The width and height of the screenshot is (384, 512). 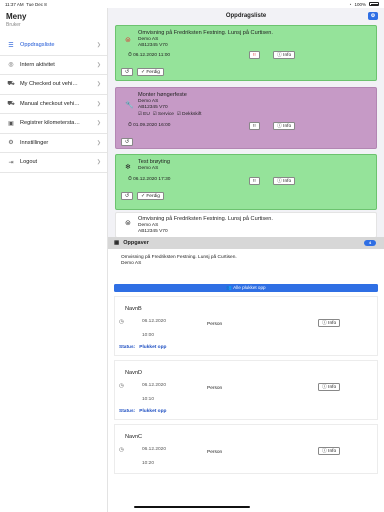 What do you see at coordinates (11, 123) in the screenshot?
I see `odometer-icon: ▣` at bounding box center [11, 123].